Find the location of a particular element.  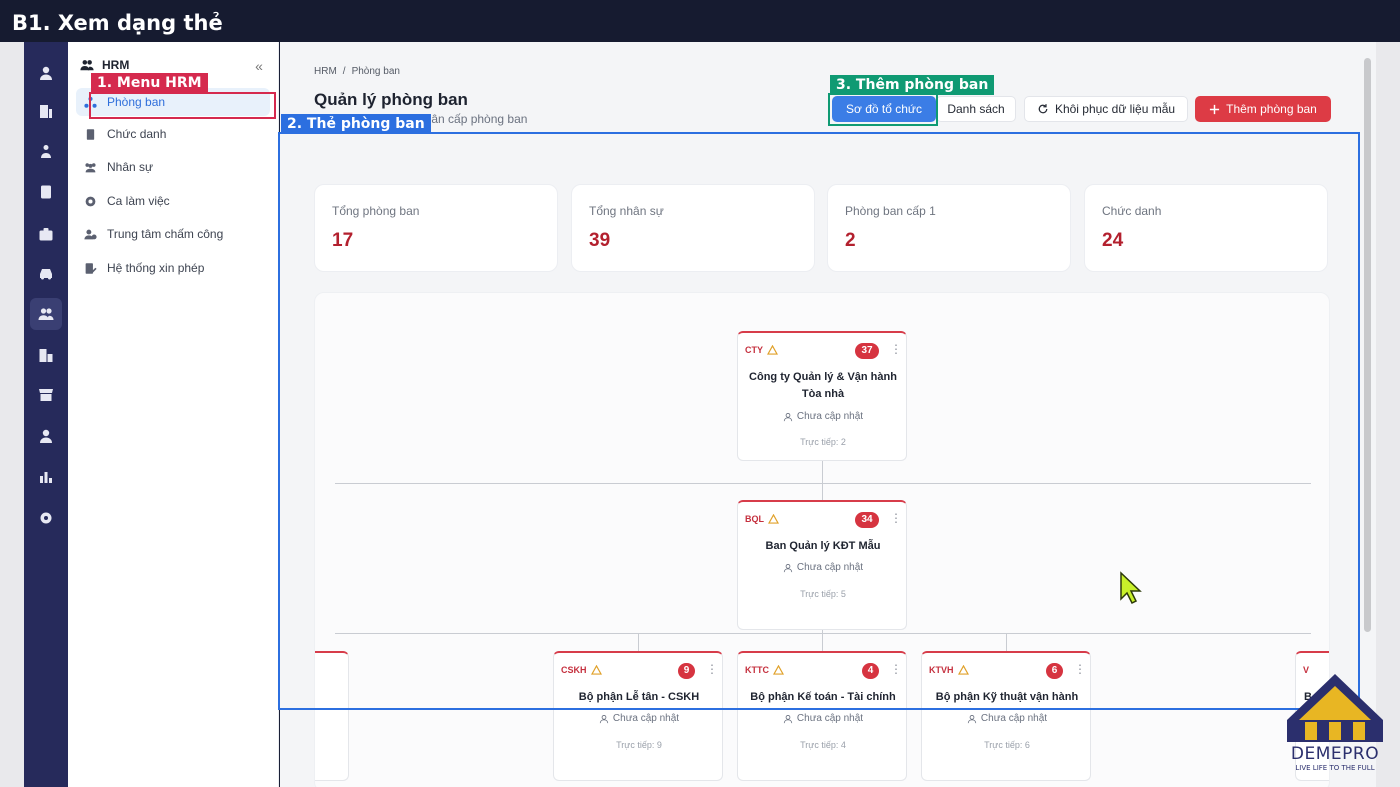

annotation-department-cards: 2. Thẻ phòng ban is located at coordinates (356, 124).